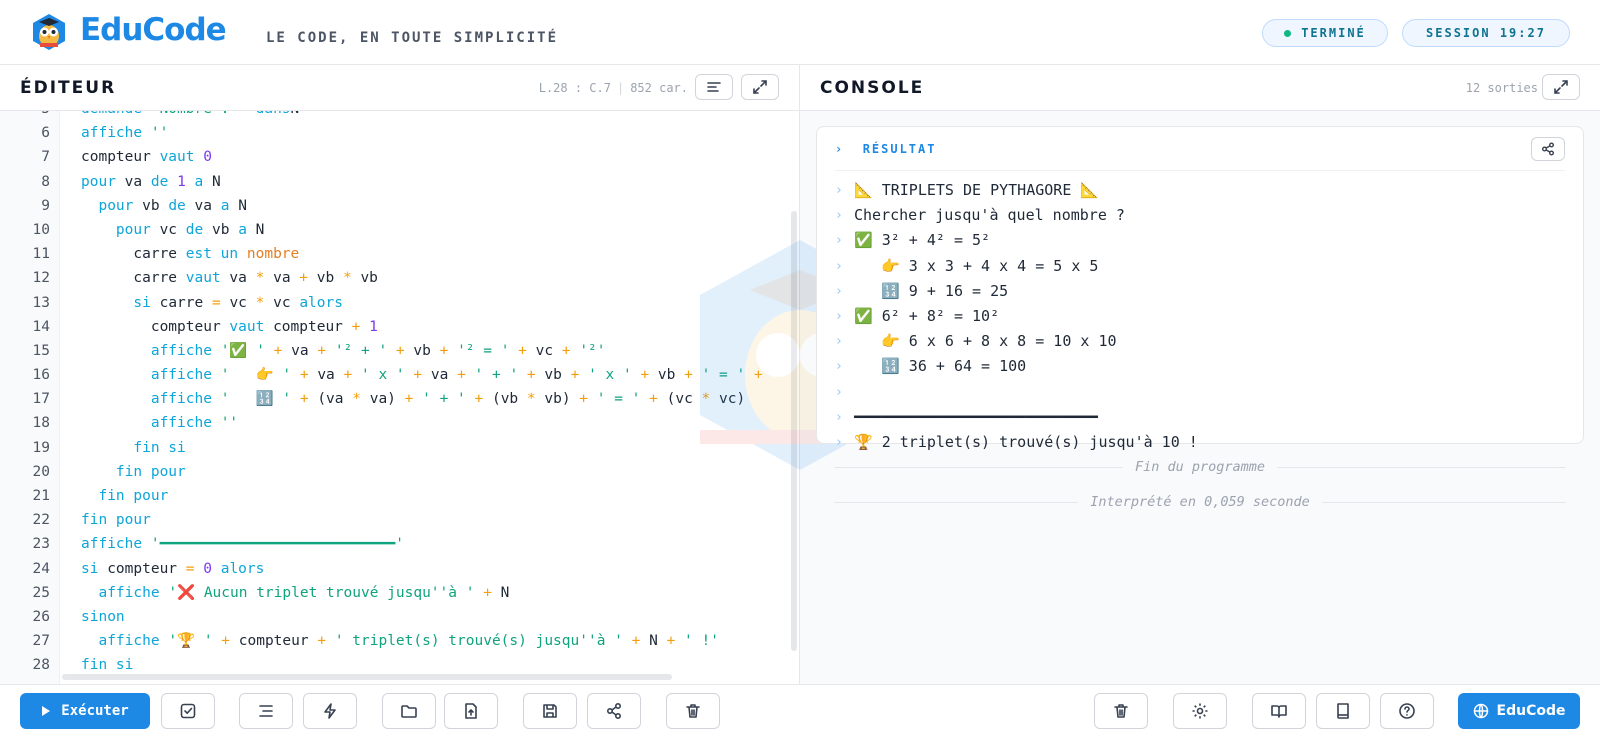 The height and width of the screenshot is (740, 1600). I want to click on line-number: 22, so click(41, 520).